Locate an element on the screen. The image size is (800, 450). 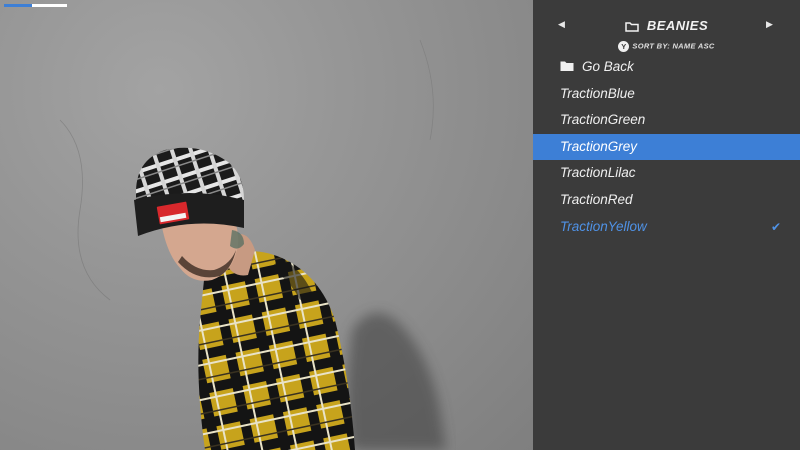
menu-item-label: TractionGrey is located at coordinates (599, 146).